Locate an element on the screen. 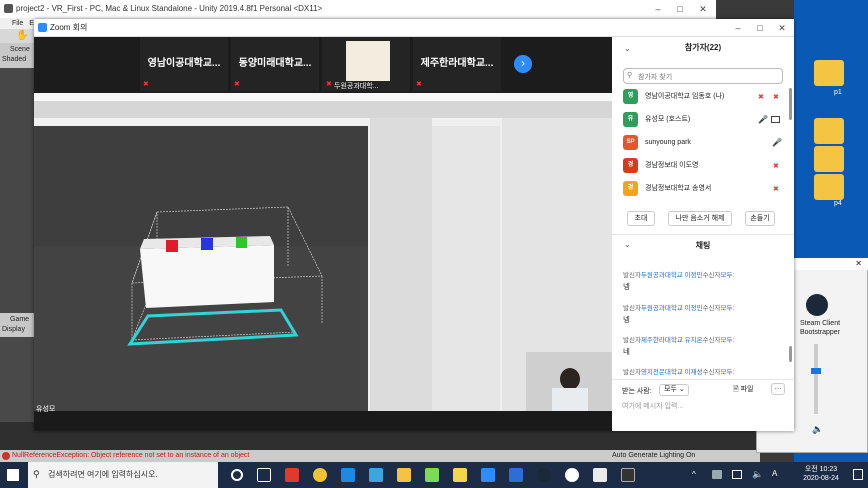  zoom-maximize-icon: □ is located at coordinates (760, 28).